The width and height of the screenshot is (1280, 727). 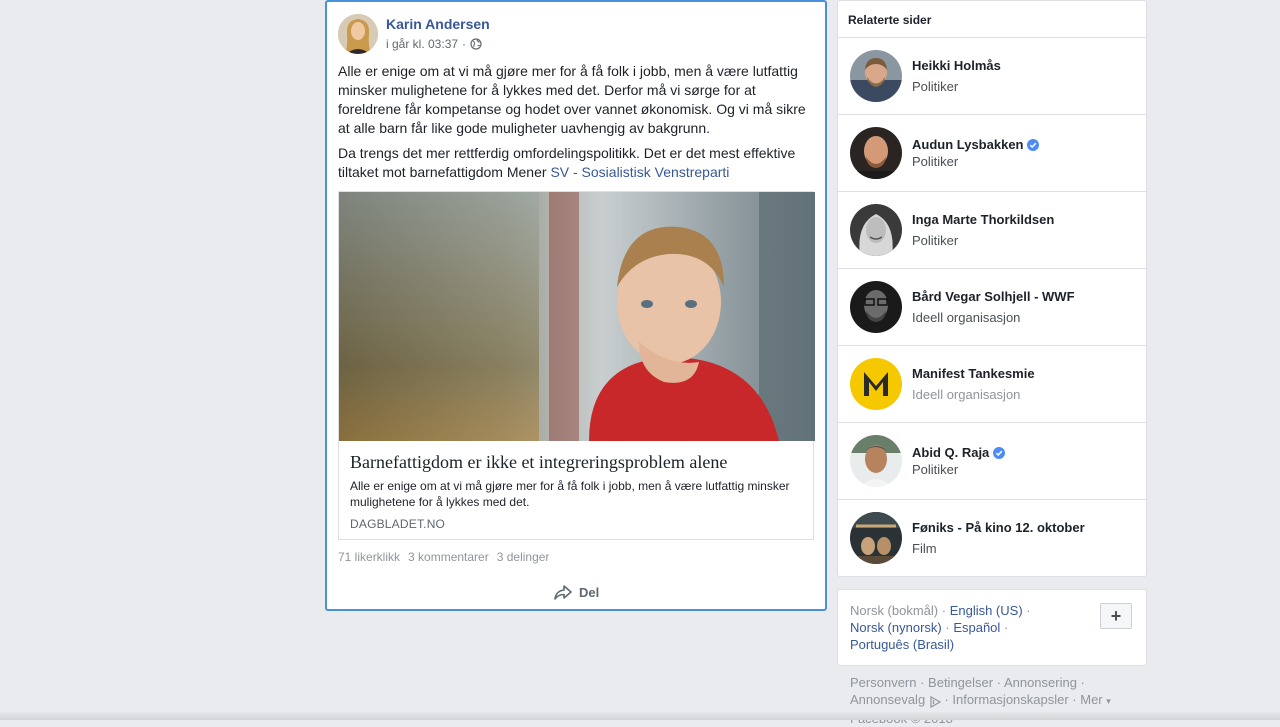 What do you see at coordinates (589, 592) in the screenshot?
I see `share-label: Del` at bounding box center [589, 592].